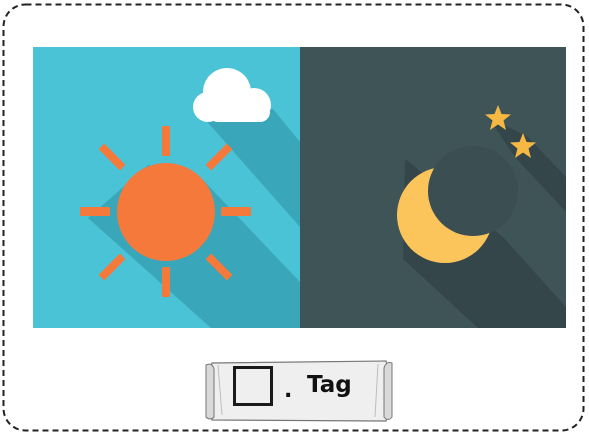 The image size is (589, 436). Describe the element at coordinates (329, 385) in the screenshot. I see `caption-word: Tag` at that location.